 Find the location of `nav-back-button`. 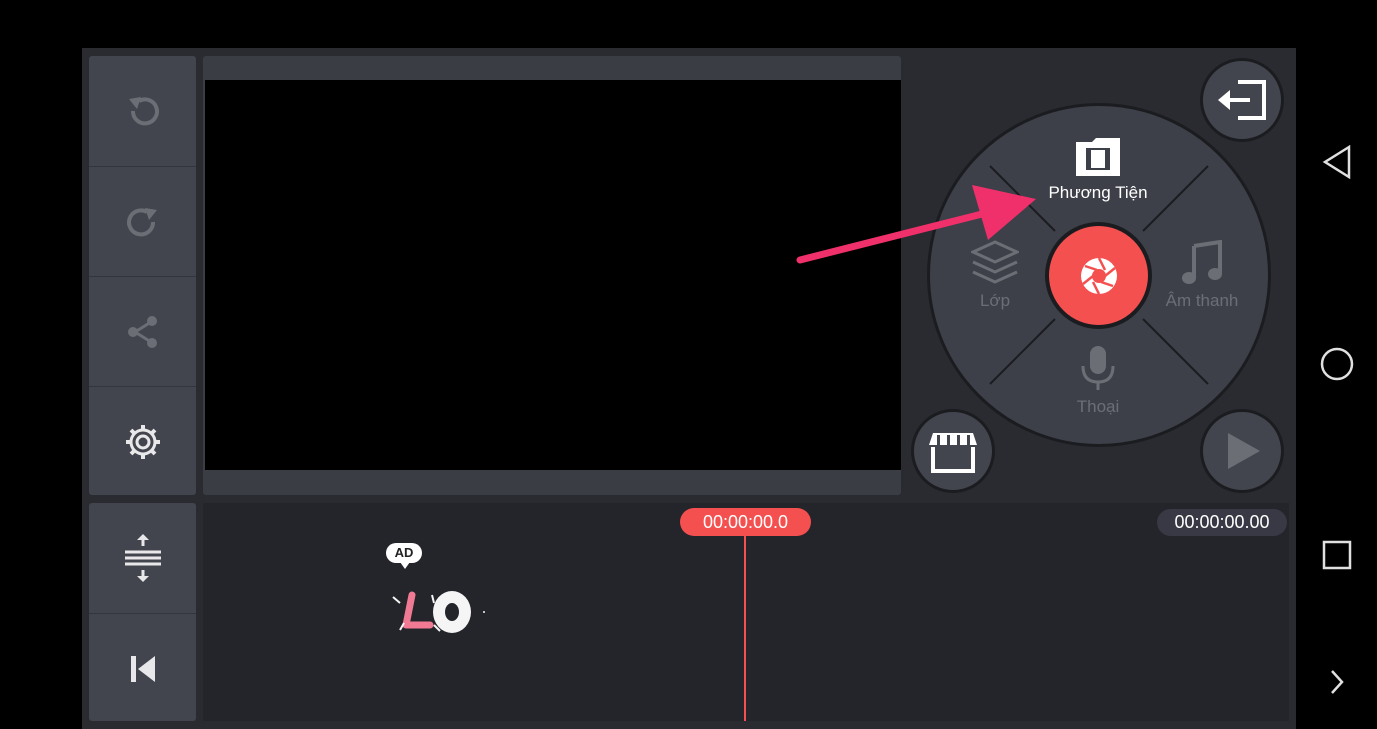

nav-back-button is located at coordinates (1337, 162).